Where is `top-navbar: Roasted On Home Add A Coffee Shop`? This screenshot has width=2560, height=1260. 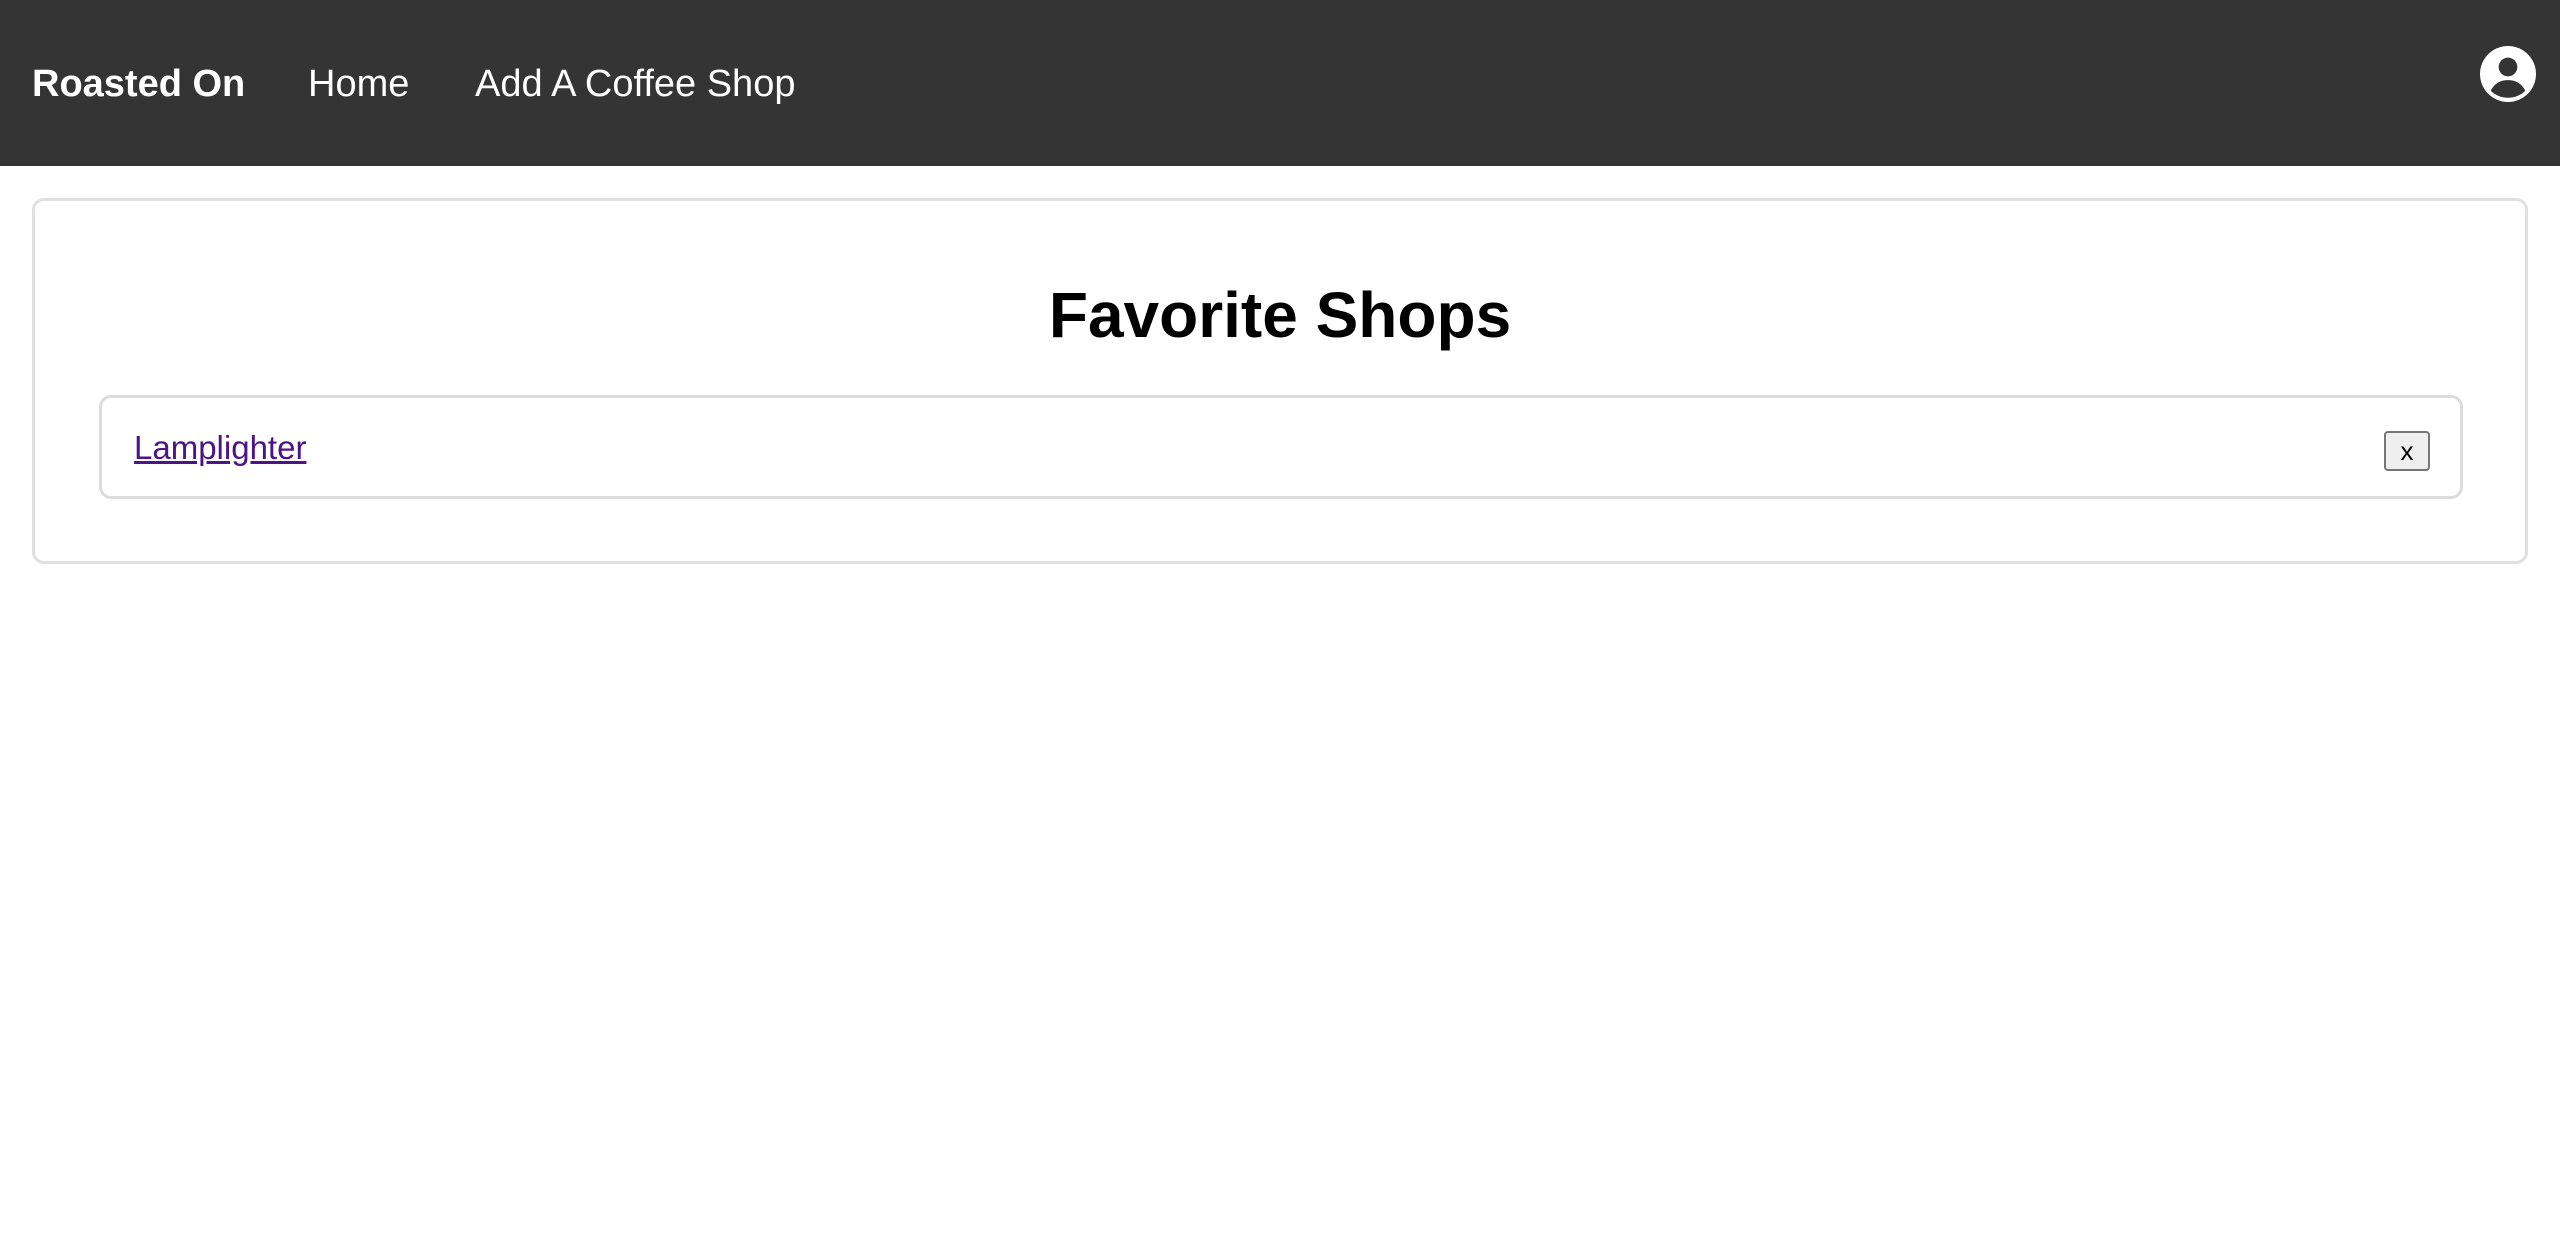 top-navbar: Roasted On Home Add A Coffee Shop is located at coordinates (1280, 83).